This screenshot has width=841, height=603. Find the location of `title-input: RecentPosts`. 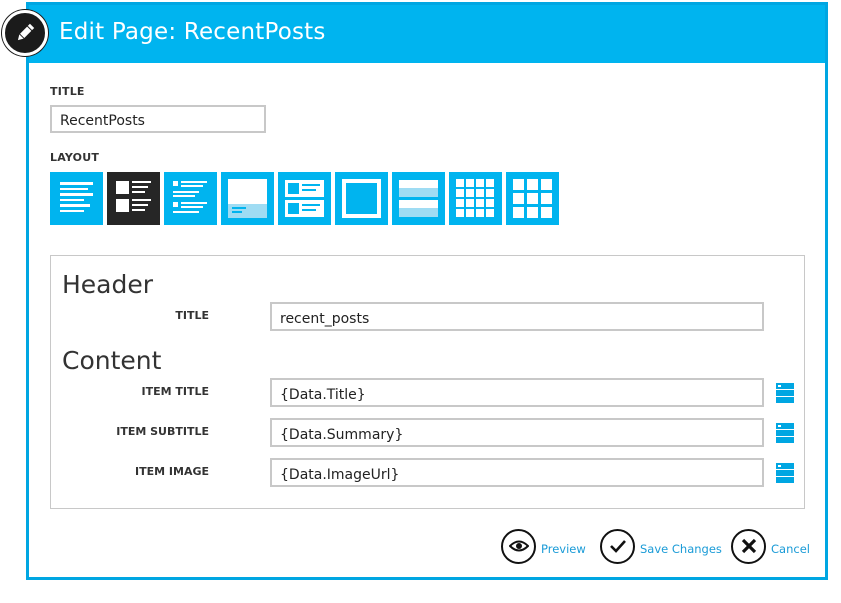

title-input: RecentPosts is located at coordinates (158, 119).